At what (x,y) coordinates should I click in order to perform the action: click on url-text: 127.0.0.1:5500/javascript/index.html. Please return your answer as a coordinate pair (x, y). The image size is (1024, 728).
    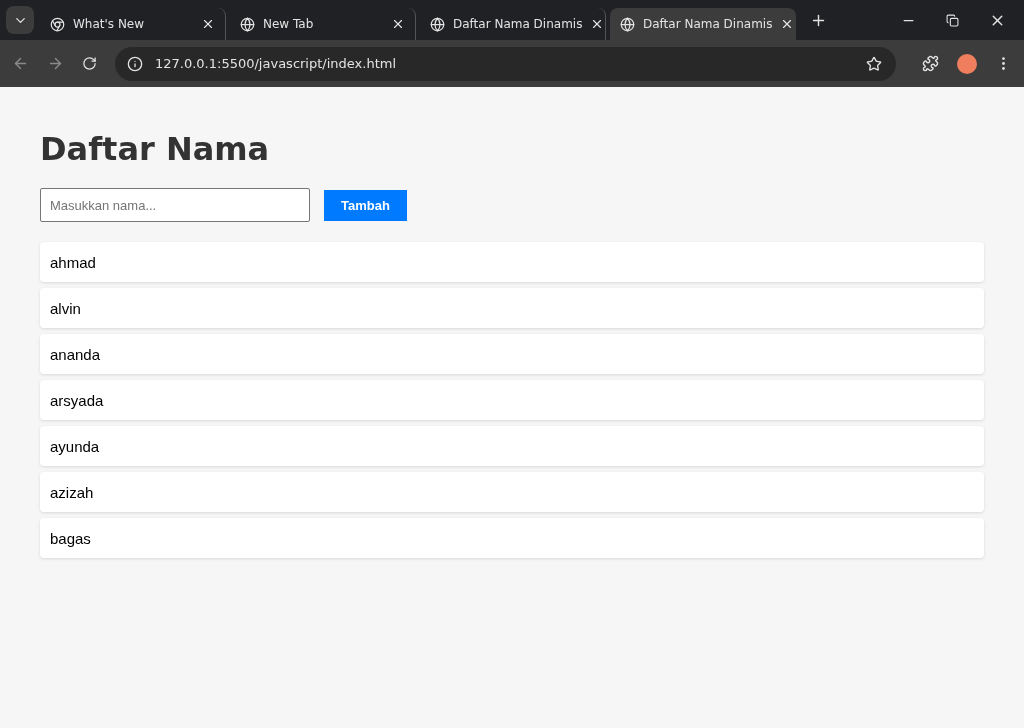
    Looking at the image, I should click on (276, 63).